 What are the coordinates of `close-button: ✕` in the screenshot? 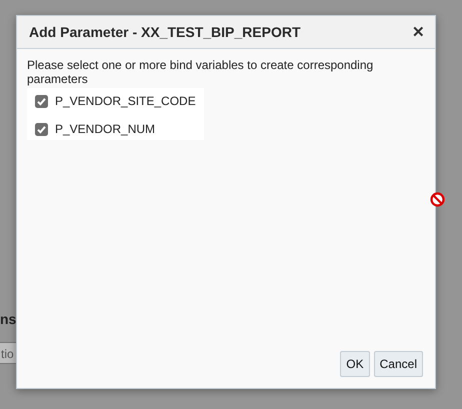 It's located at (418, 32).